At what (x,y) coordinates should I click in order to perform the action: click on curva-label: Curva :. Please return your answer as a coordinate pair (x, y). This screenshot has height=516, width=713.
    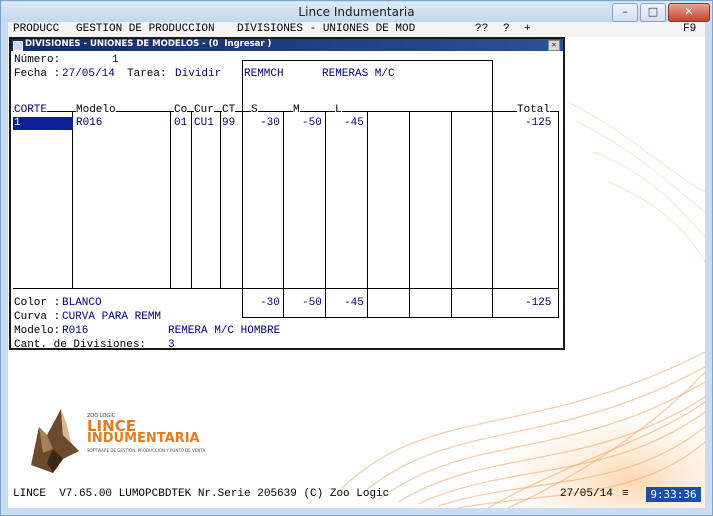
    Looking at the image, I should click on (37, 317).